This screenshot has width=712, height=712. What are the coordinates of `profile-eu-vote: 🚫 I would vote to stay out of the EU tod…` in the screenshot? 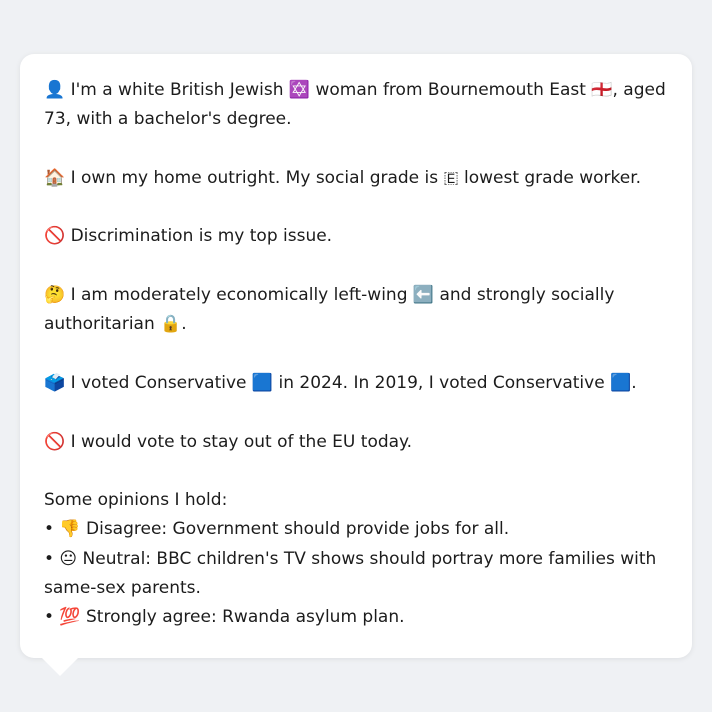 It's located at (228, 441).